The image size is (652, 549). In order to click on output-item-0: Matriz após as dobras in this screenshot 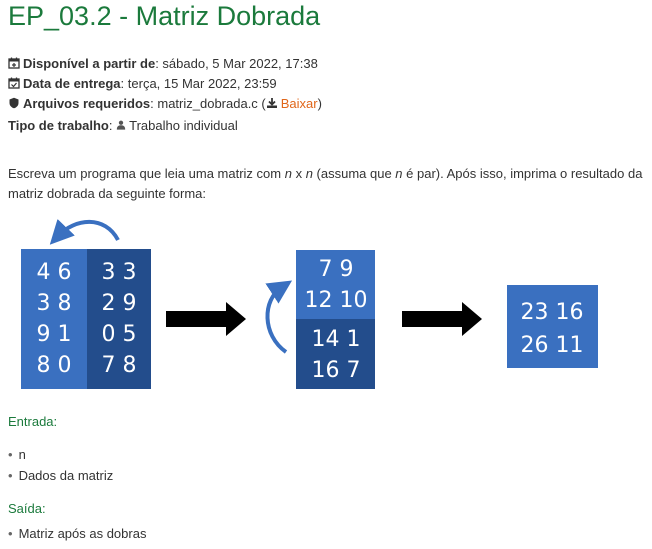, I will do `click(77, 533)`.